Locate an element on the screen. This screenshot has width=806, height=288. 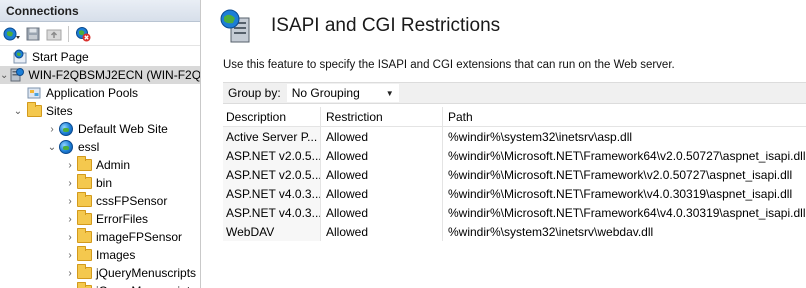
column-header-restriction: Restriction is located at coordinates (381, 116).